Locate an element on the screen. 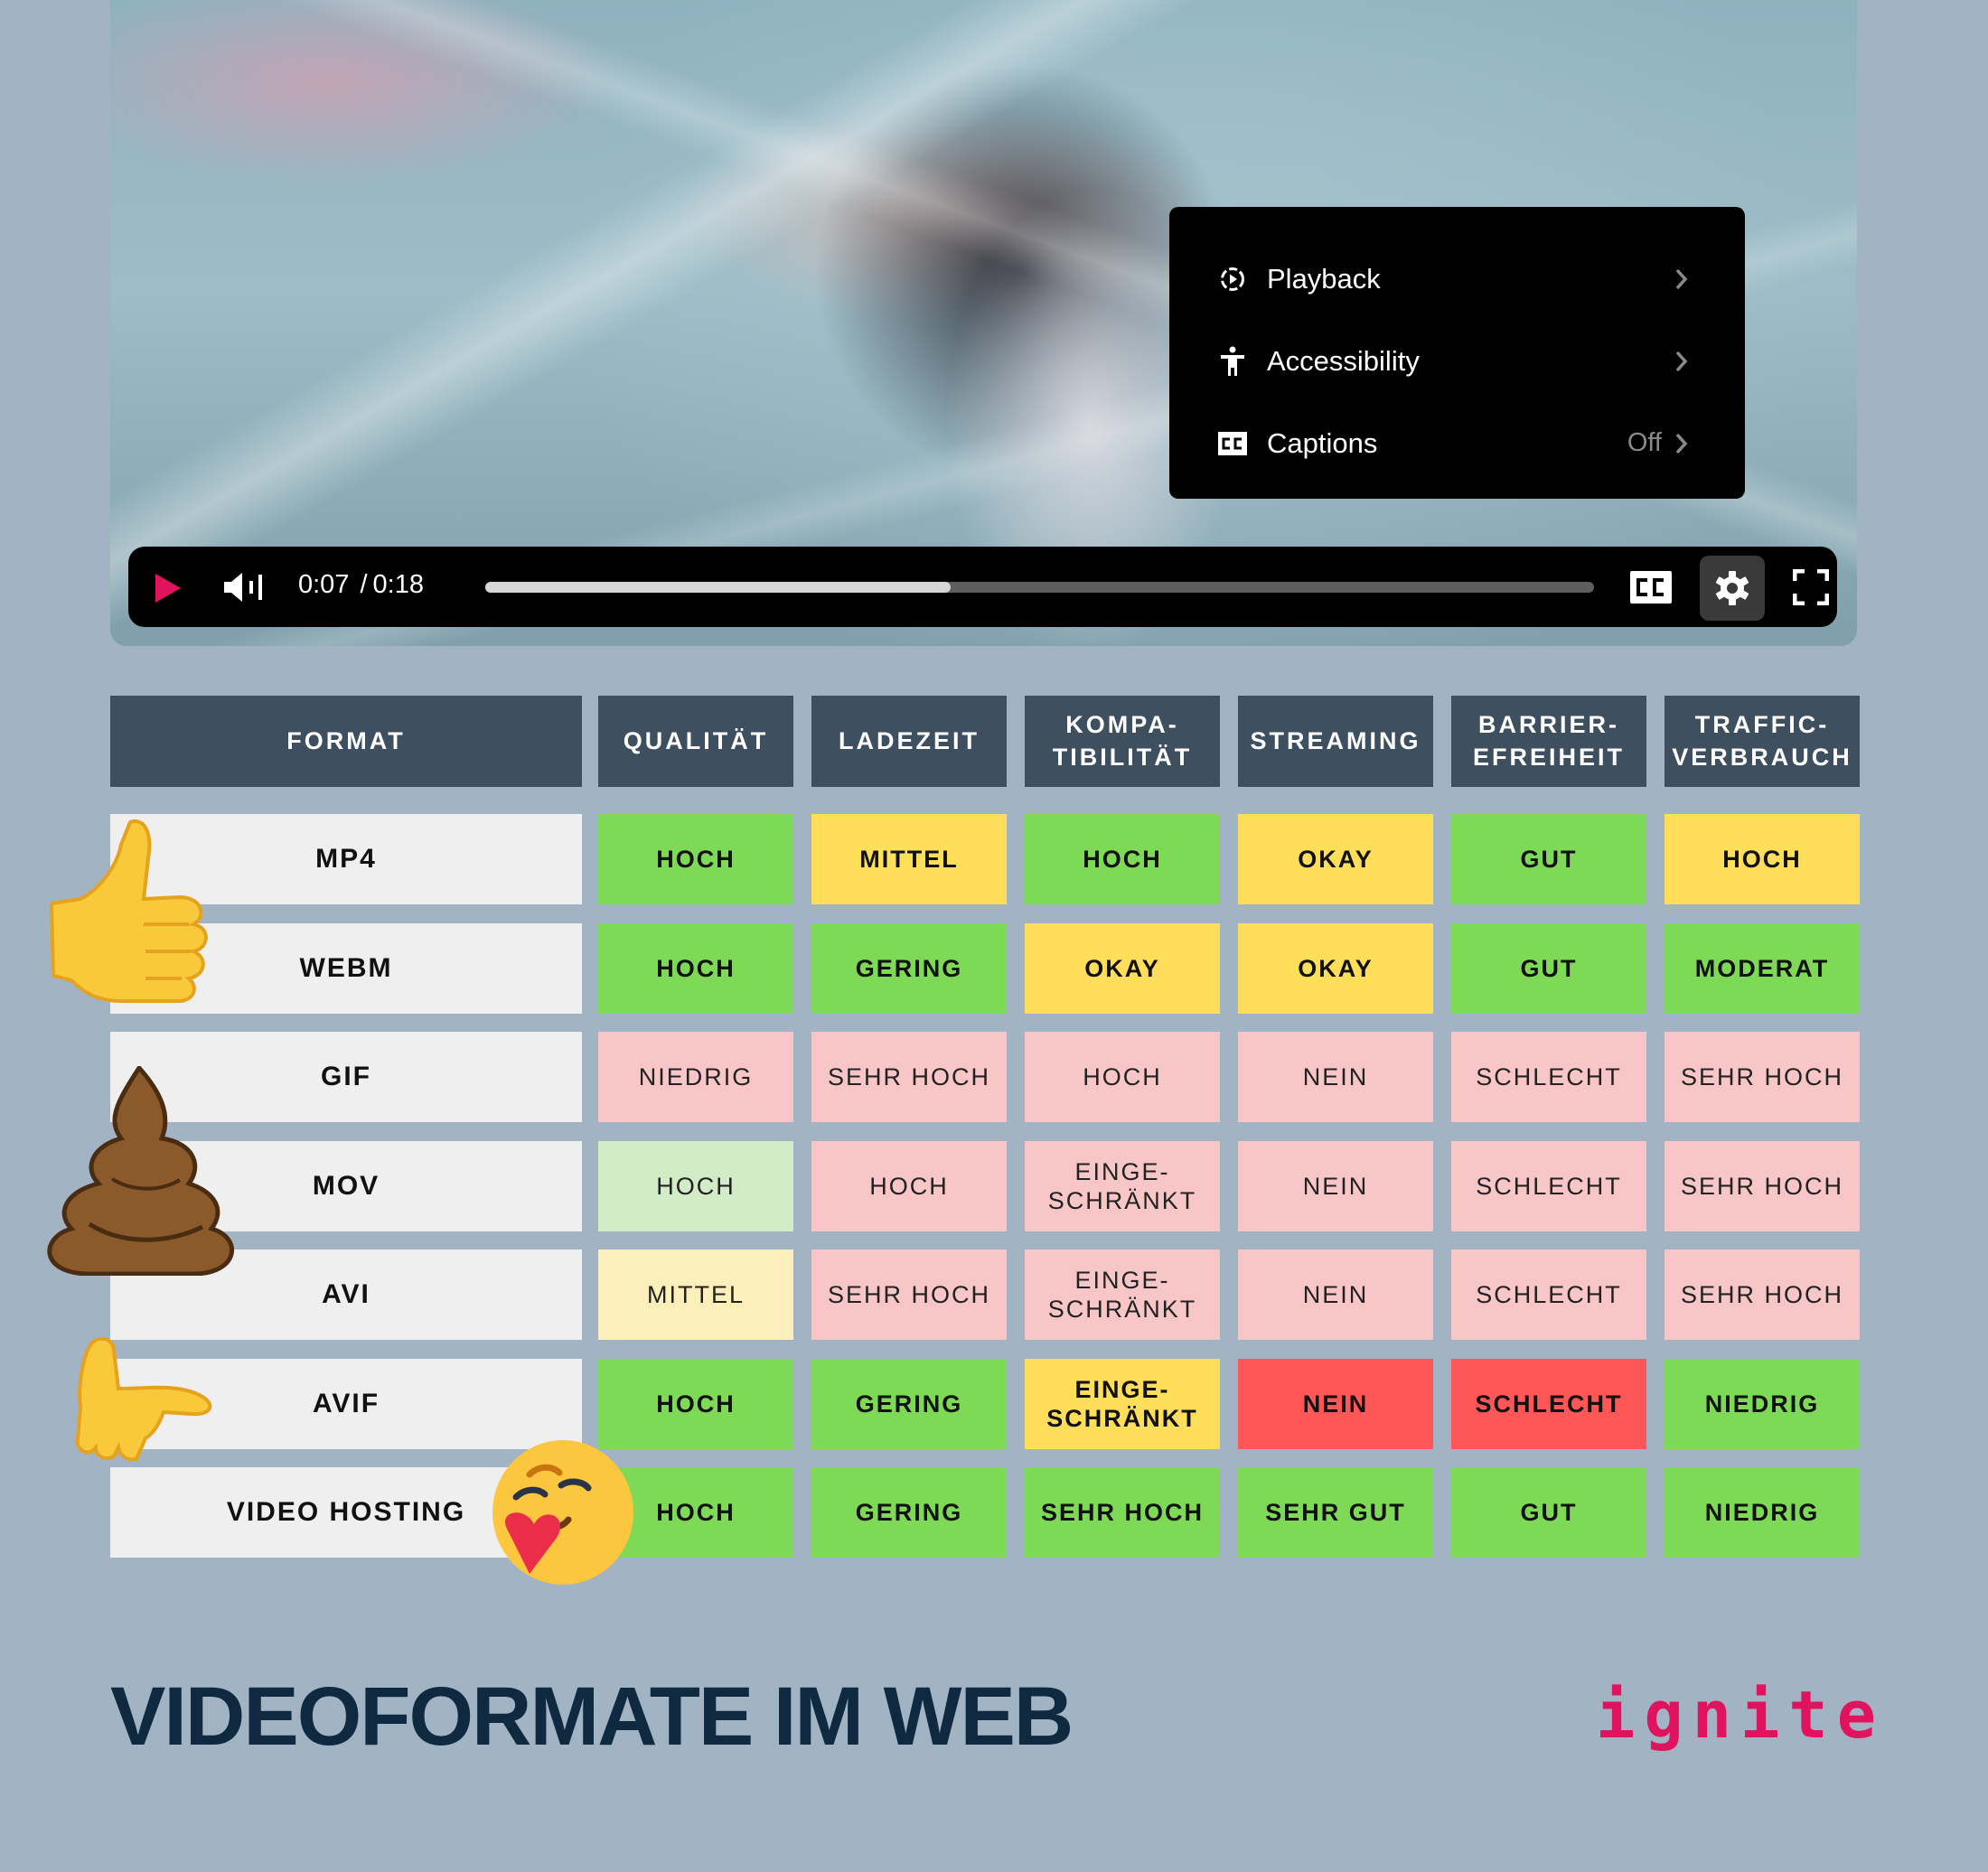  column-header: BARRIER- EFREIHEIT is located at coordinates (1548, 742).